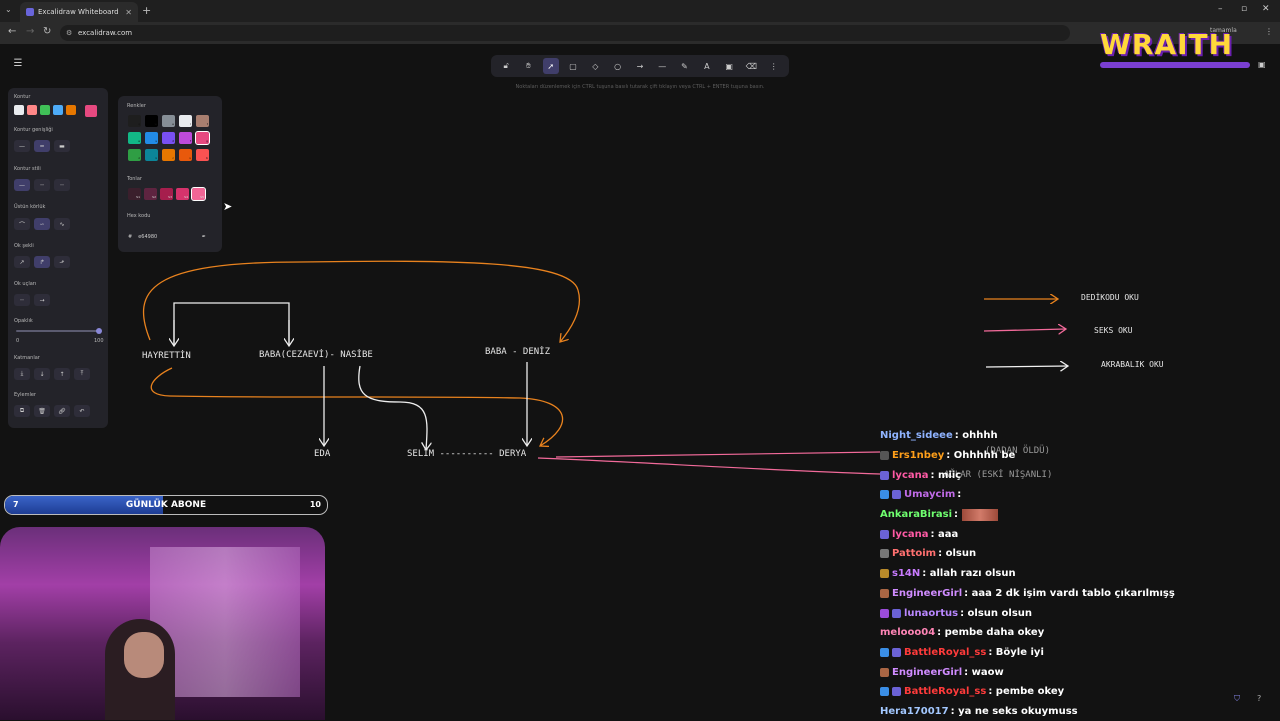 The image size is (1280, 721). I want to click on chat-message: Night_sideee: ohhhh, so click(1078, 436).